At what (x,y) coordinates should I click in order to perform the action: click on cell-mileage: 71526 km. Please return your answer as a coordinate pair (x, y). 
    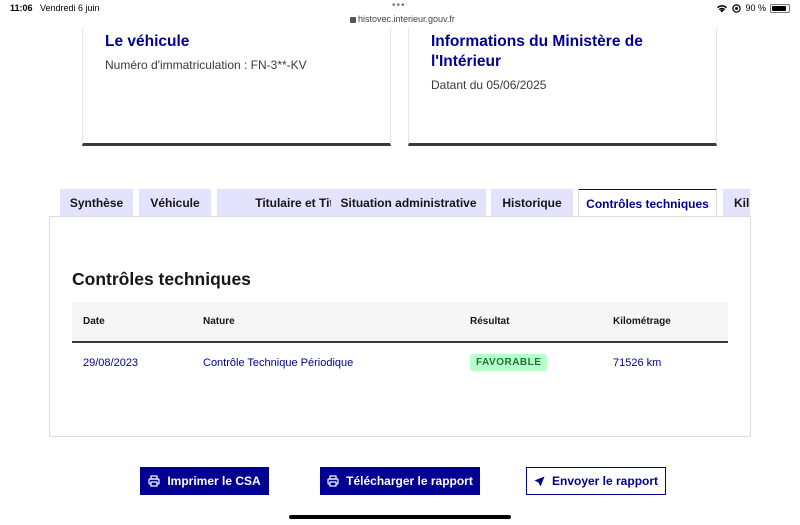
    Looking at the image, I should click on (637, 363).